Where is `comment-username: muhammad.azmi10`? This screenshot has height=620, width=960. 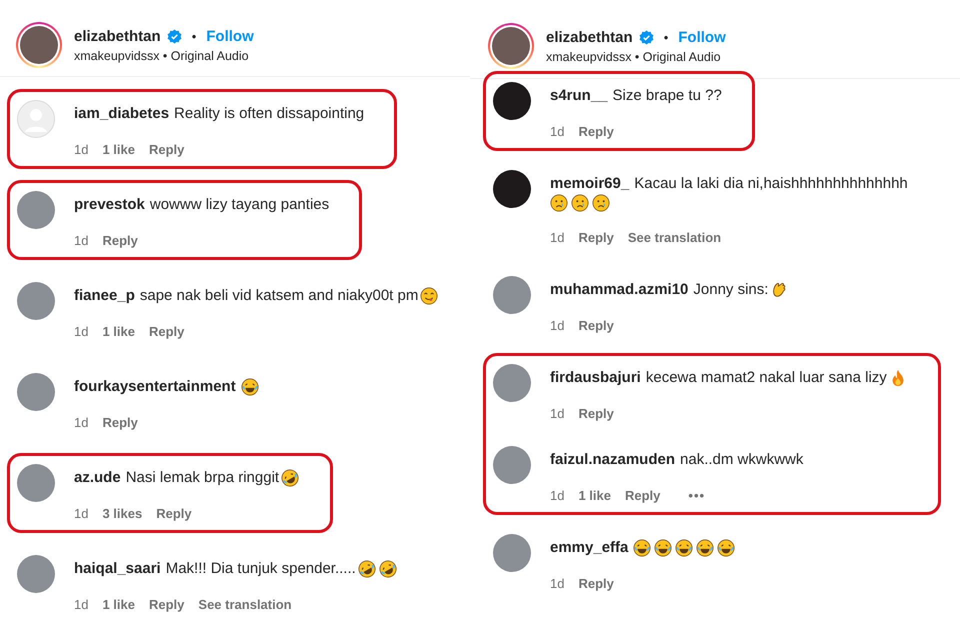 comment-username: muhammad.azmi10 is located at coordinates (619, 290).